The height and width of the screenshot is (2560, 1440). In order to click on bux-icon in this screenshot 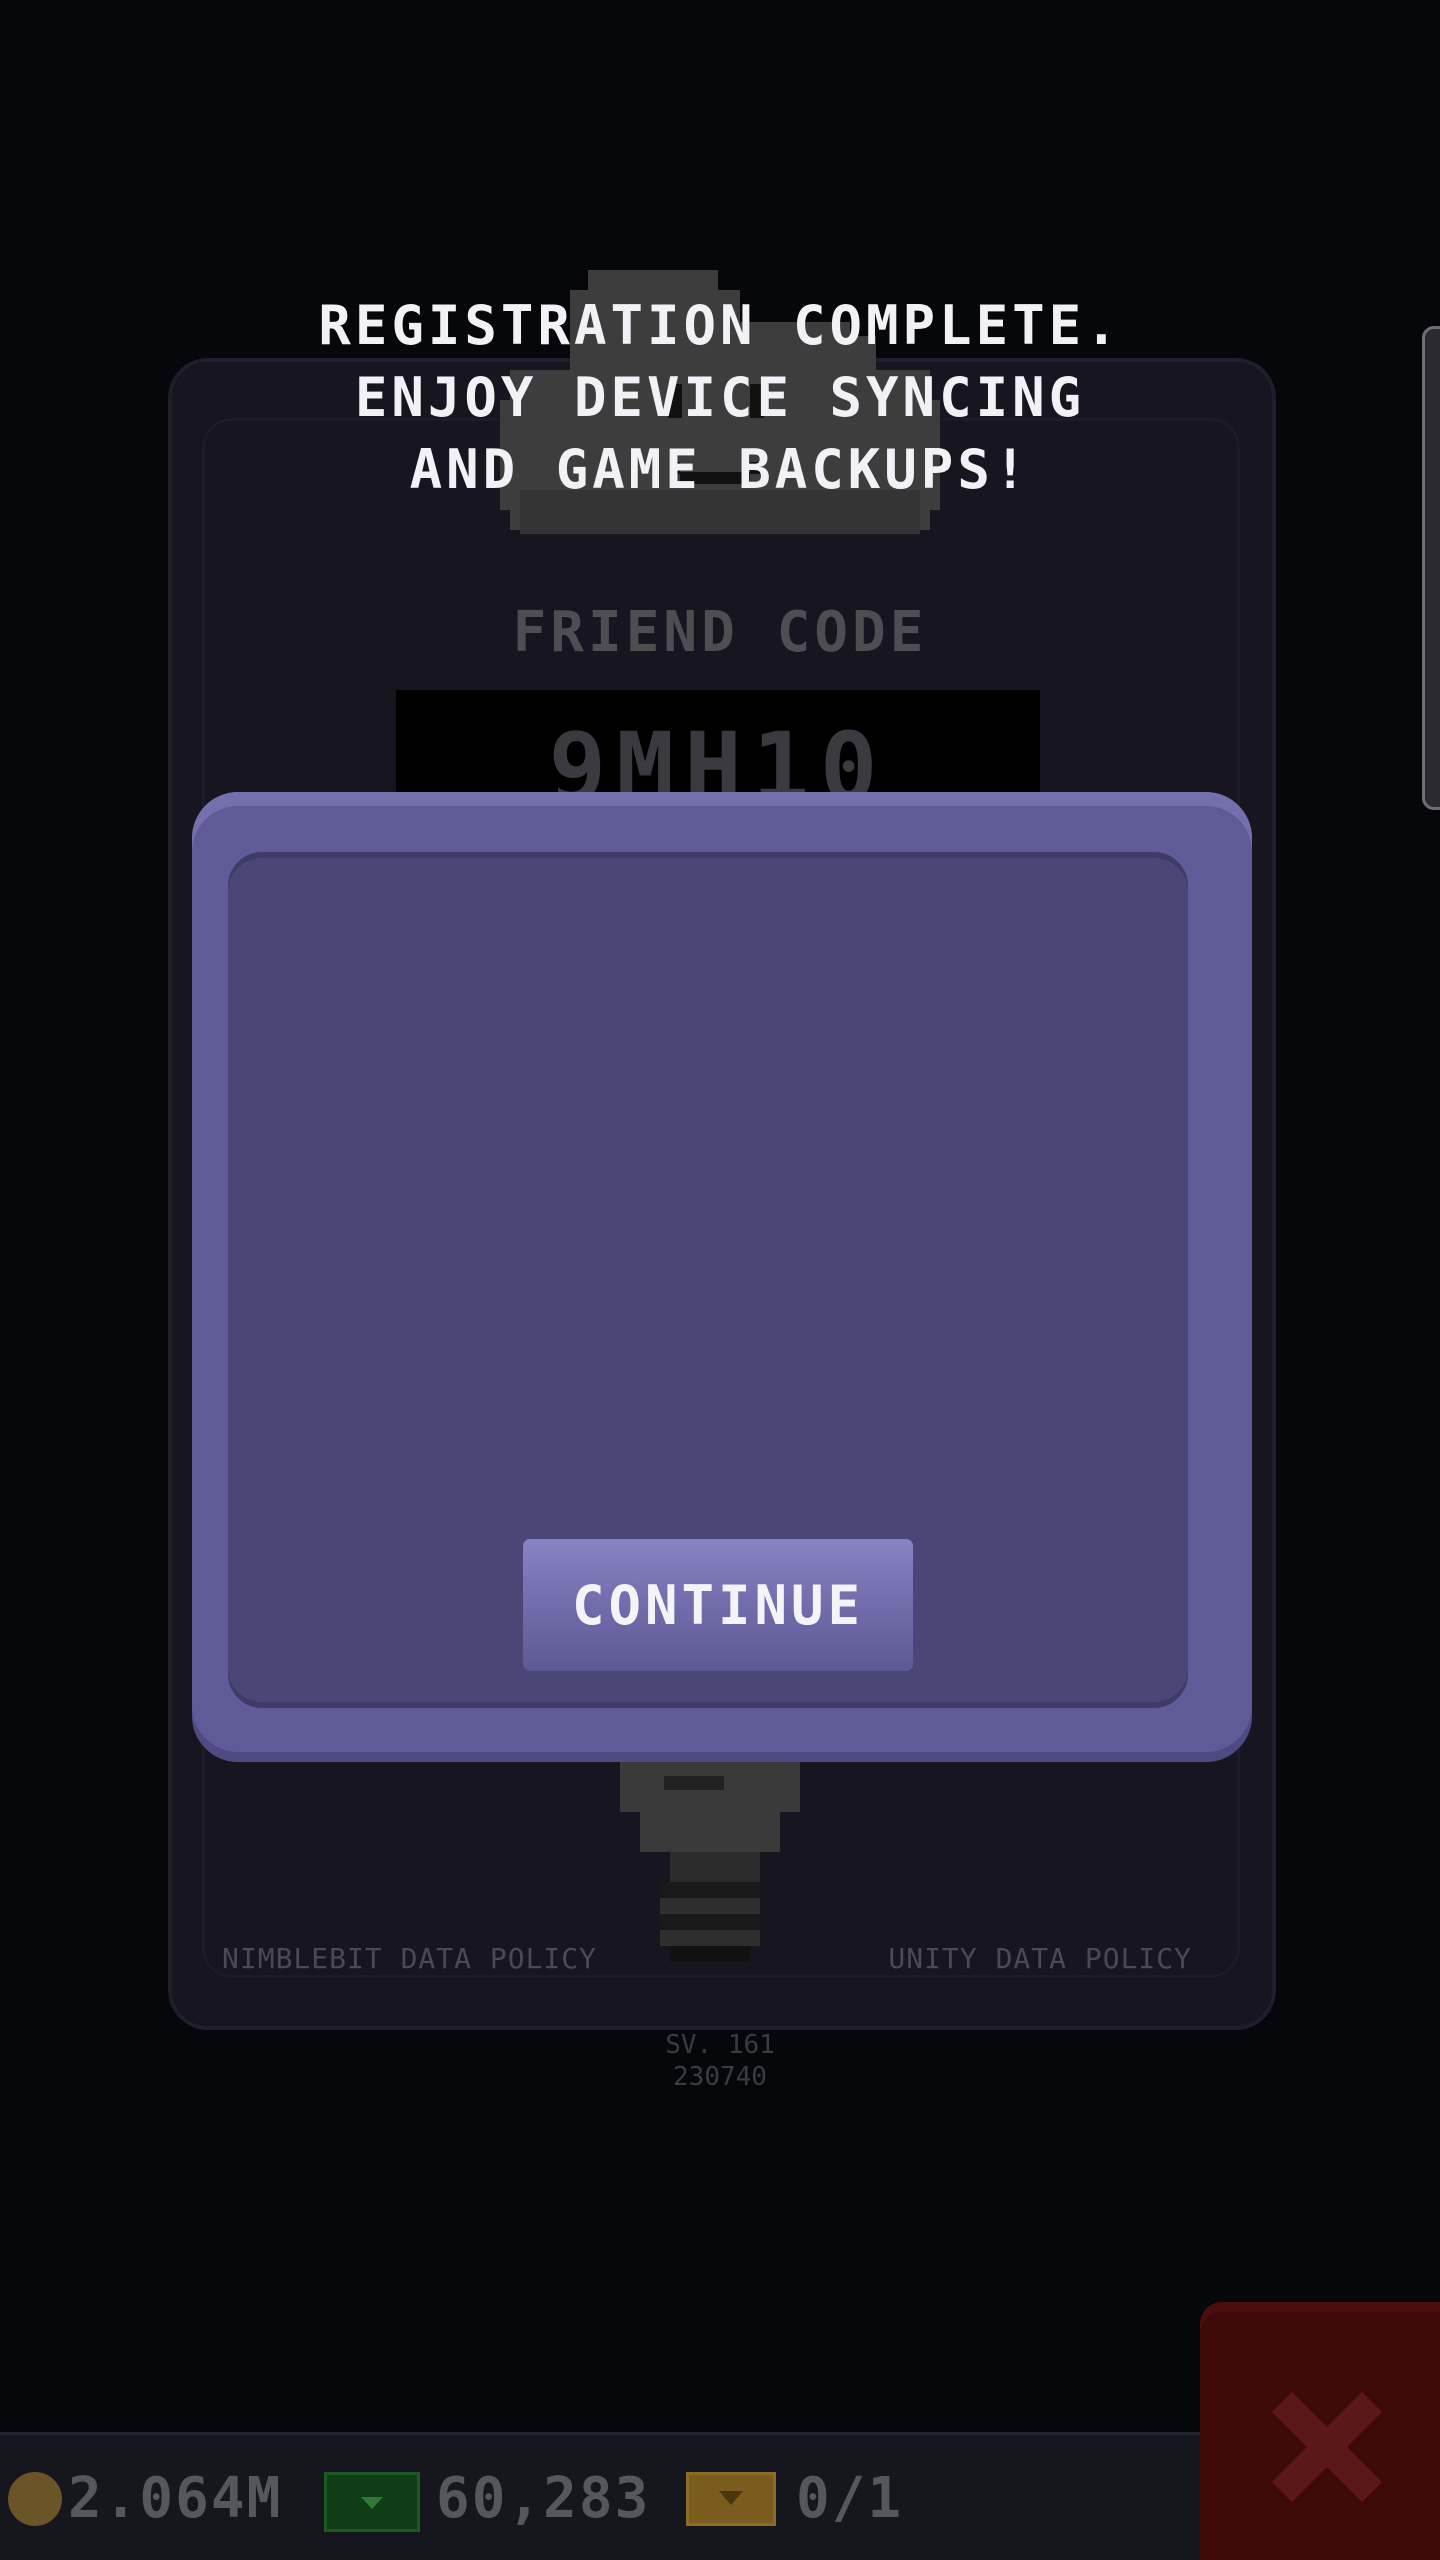, I will do `click(372, 2502)`.